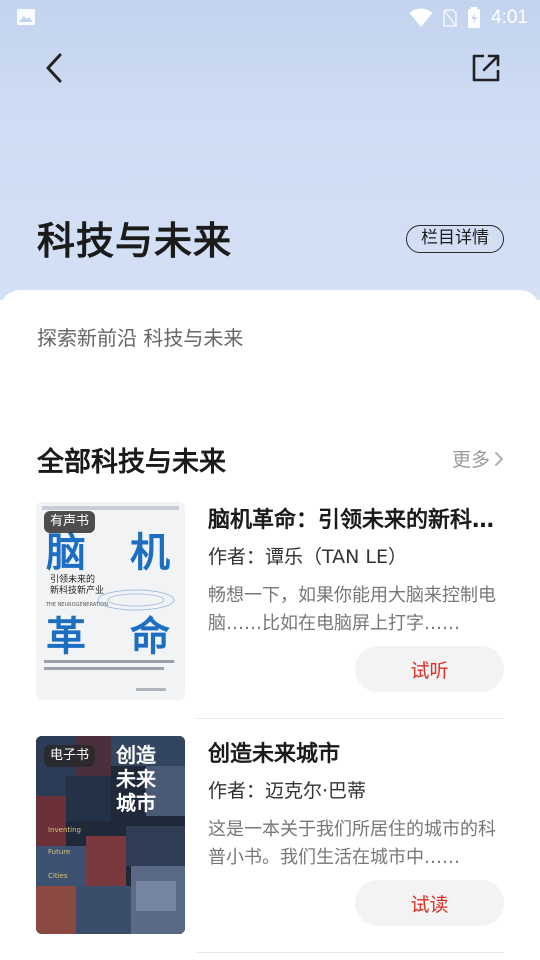 The height and width of the screenshot is (960, 540). I want to click on cover-title-2: 未来, so click(136, 779).